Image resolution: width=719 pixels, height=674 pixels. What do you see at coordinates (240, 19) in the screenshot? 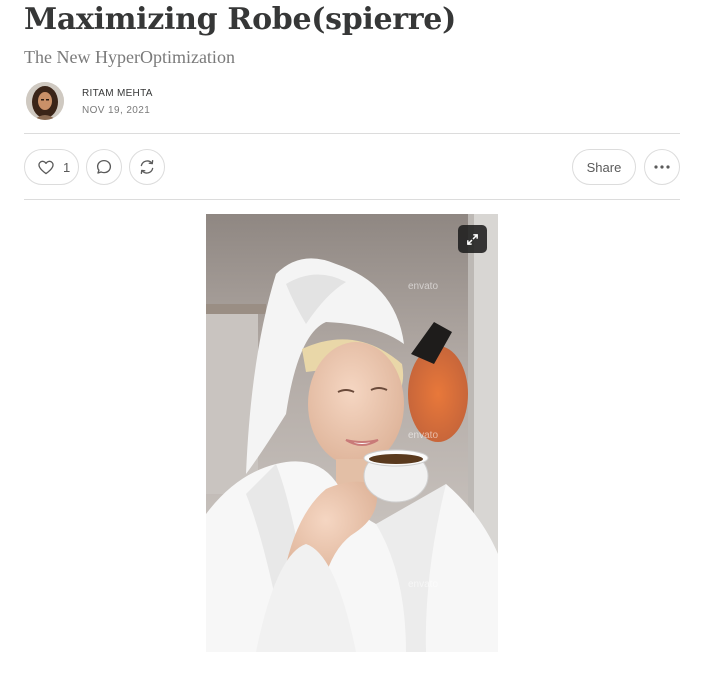
I see `post-title: Maximizing Robe(spierre)` at bounding box center [240, 19].